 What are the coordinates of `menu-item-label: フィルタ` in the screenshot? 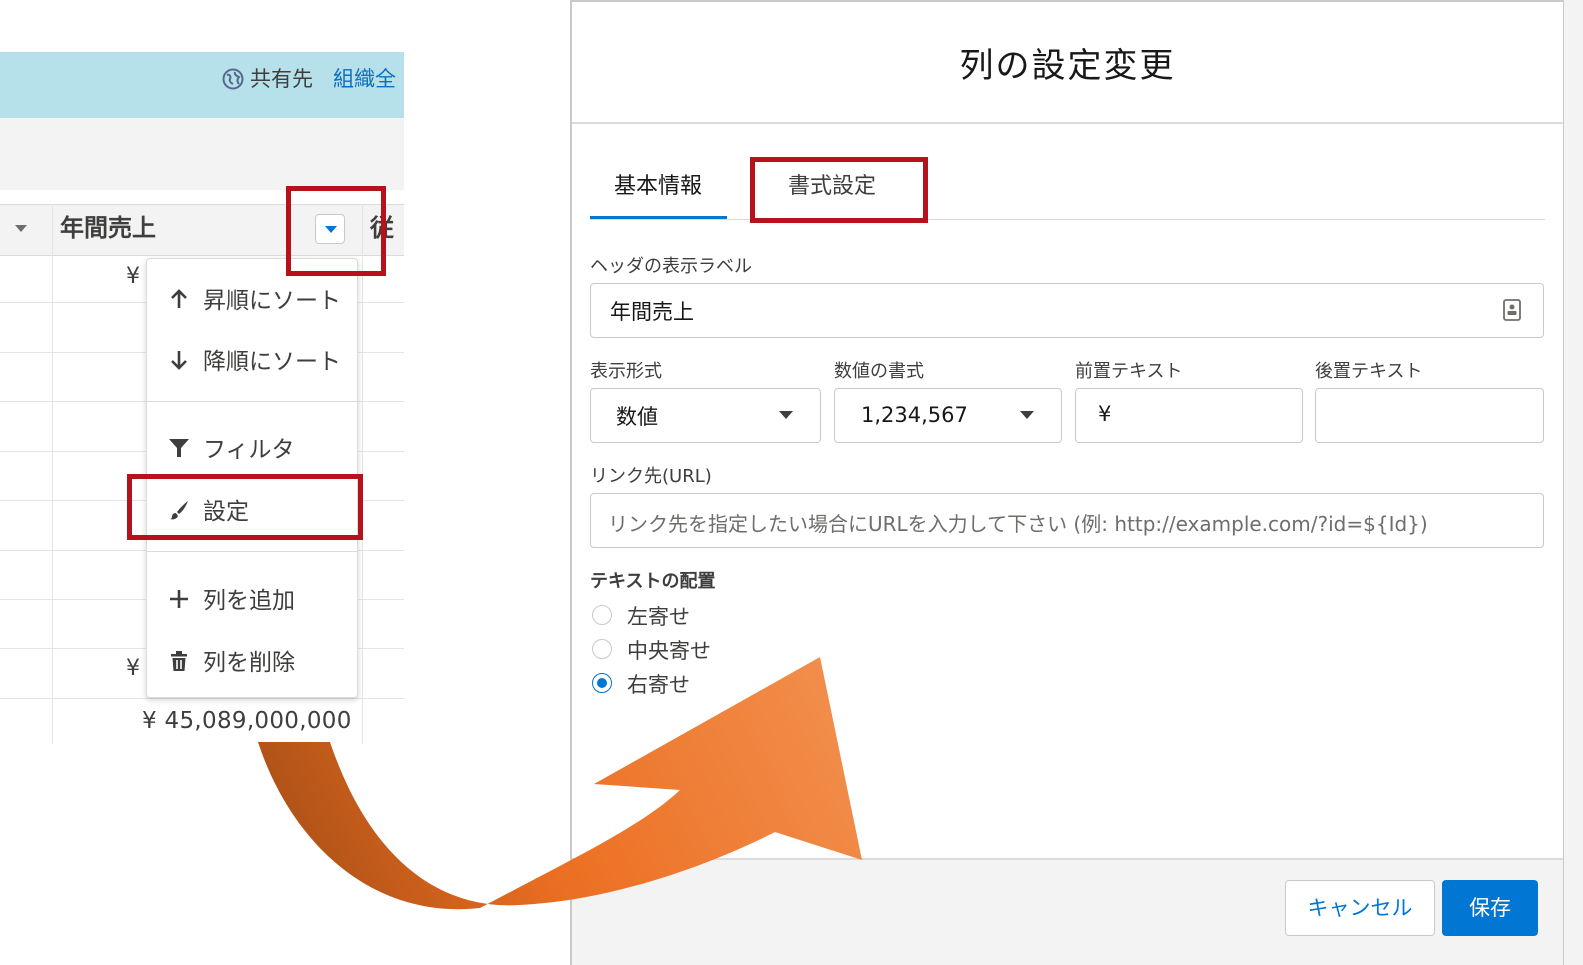 It's located at (249, 450).